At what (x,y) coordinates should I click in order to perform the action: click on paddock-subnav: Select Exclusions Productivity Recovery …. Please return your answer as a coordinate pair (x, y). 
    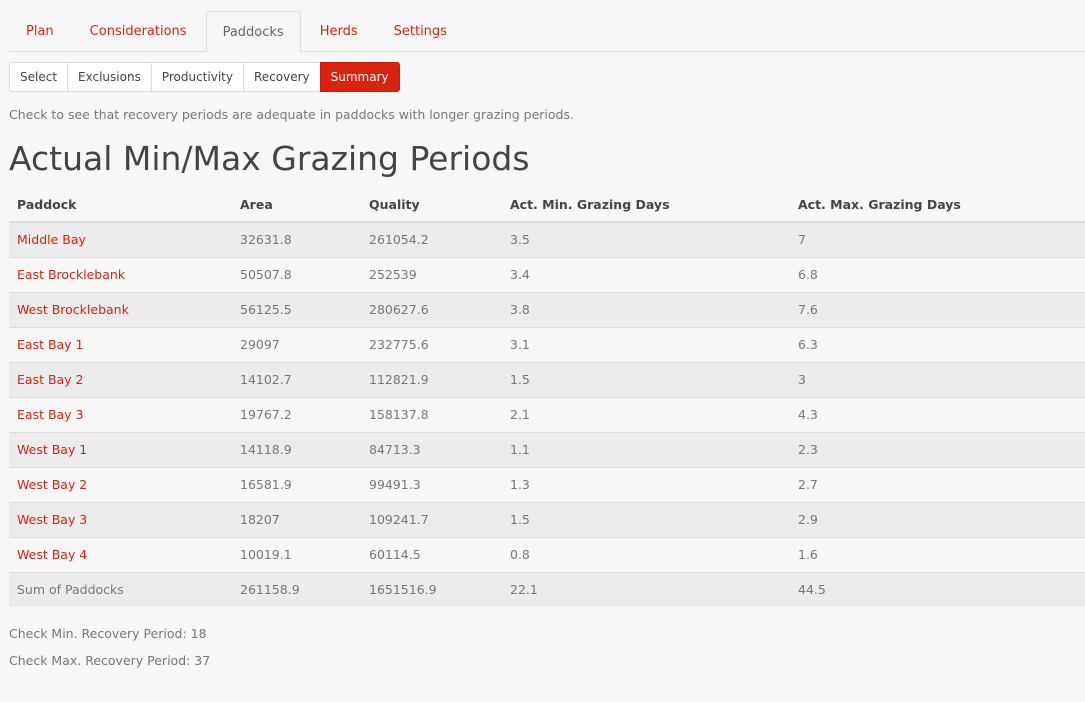
    Looking at the image, I should click on (204, 77).